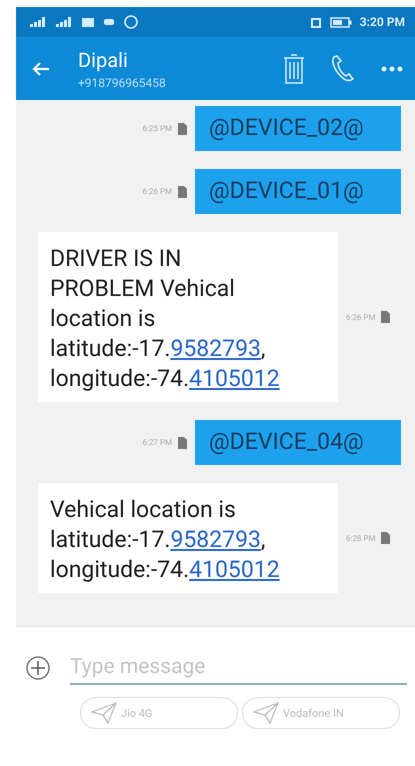  I want to click on back-arrow-icon, so click(41, 68).